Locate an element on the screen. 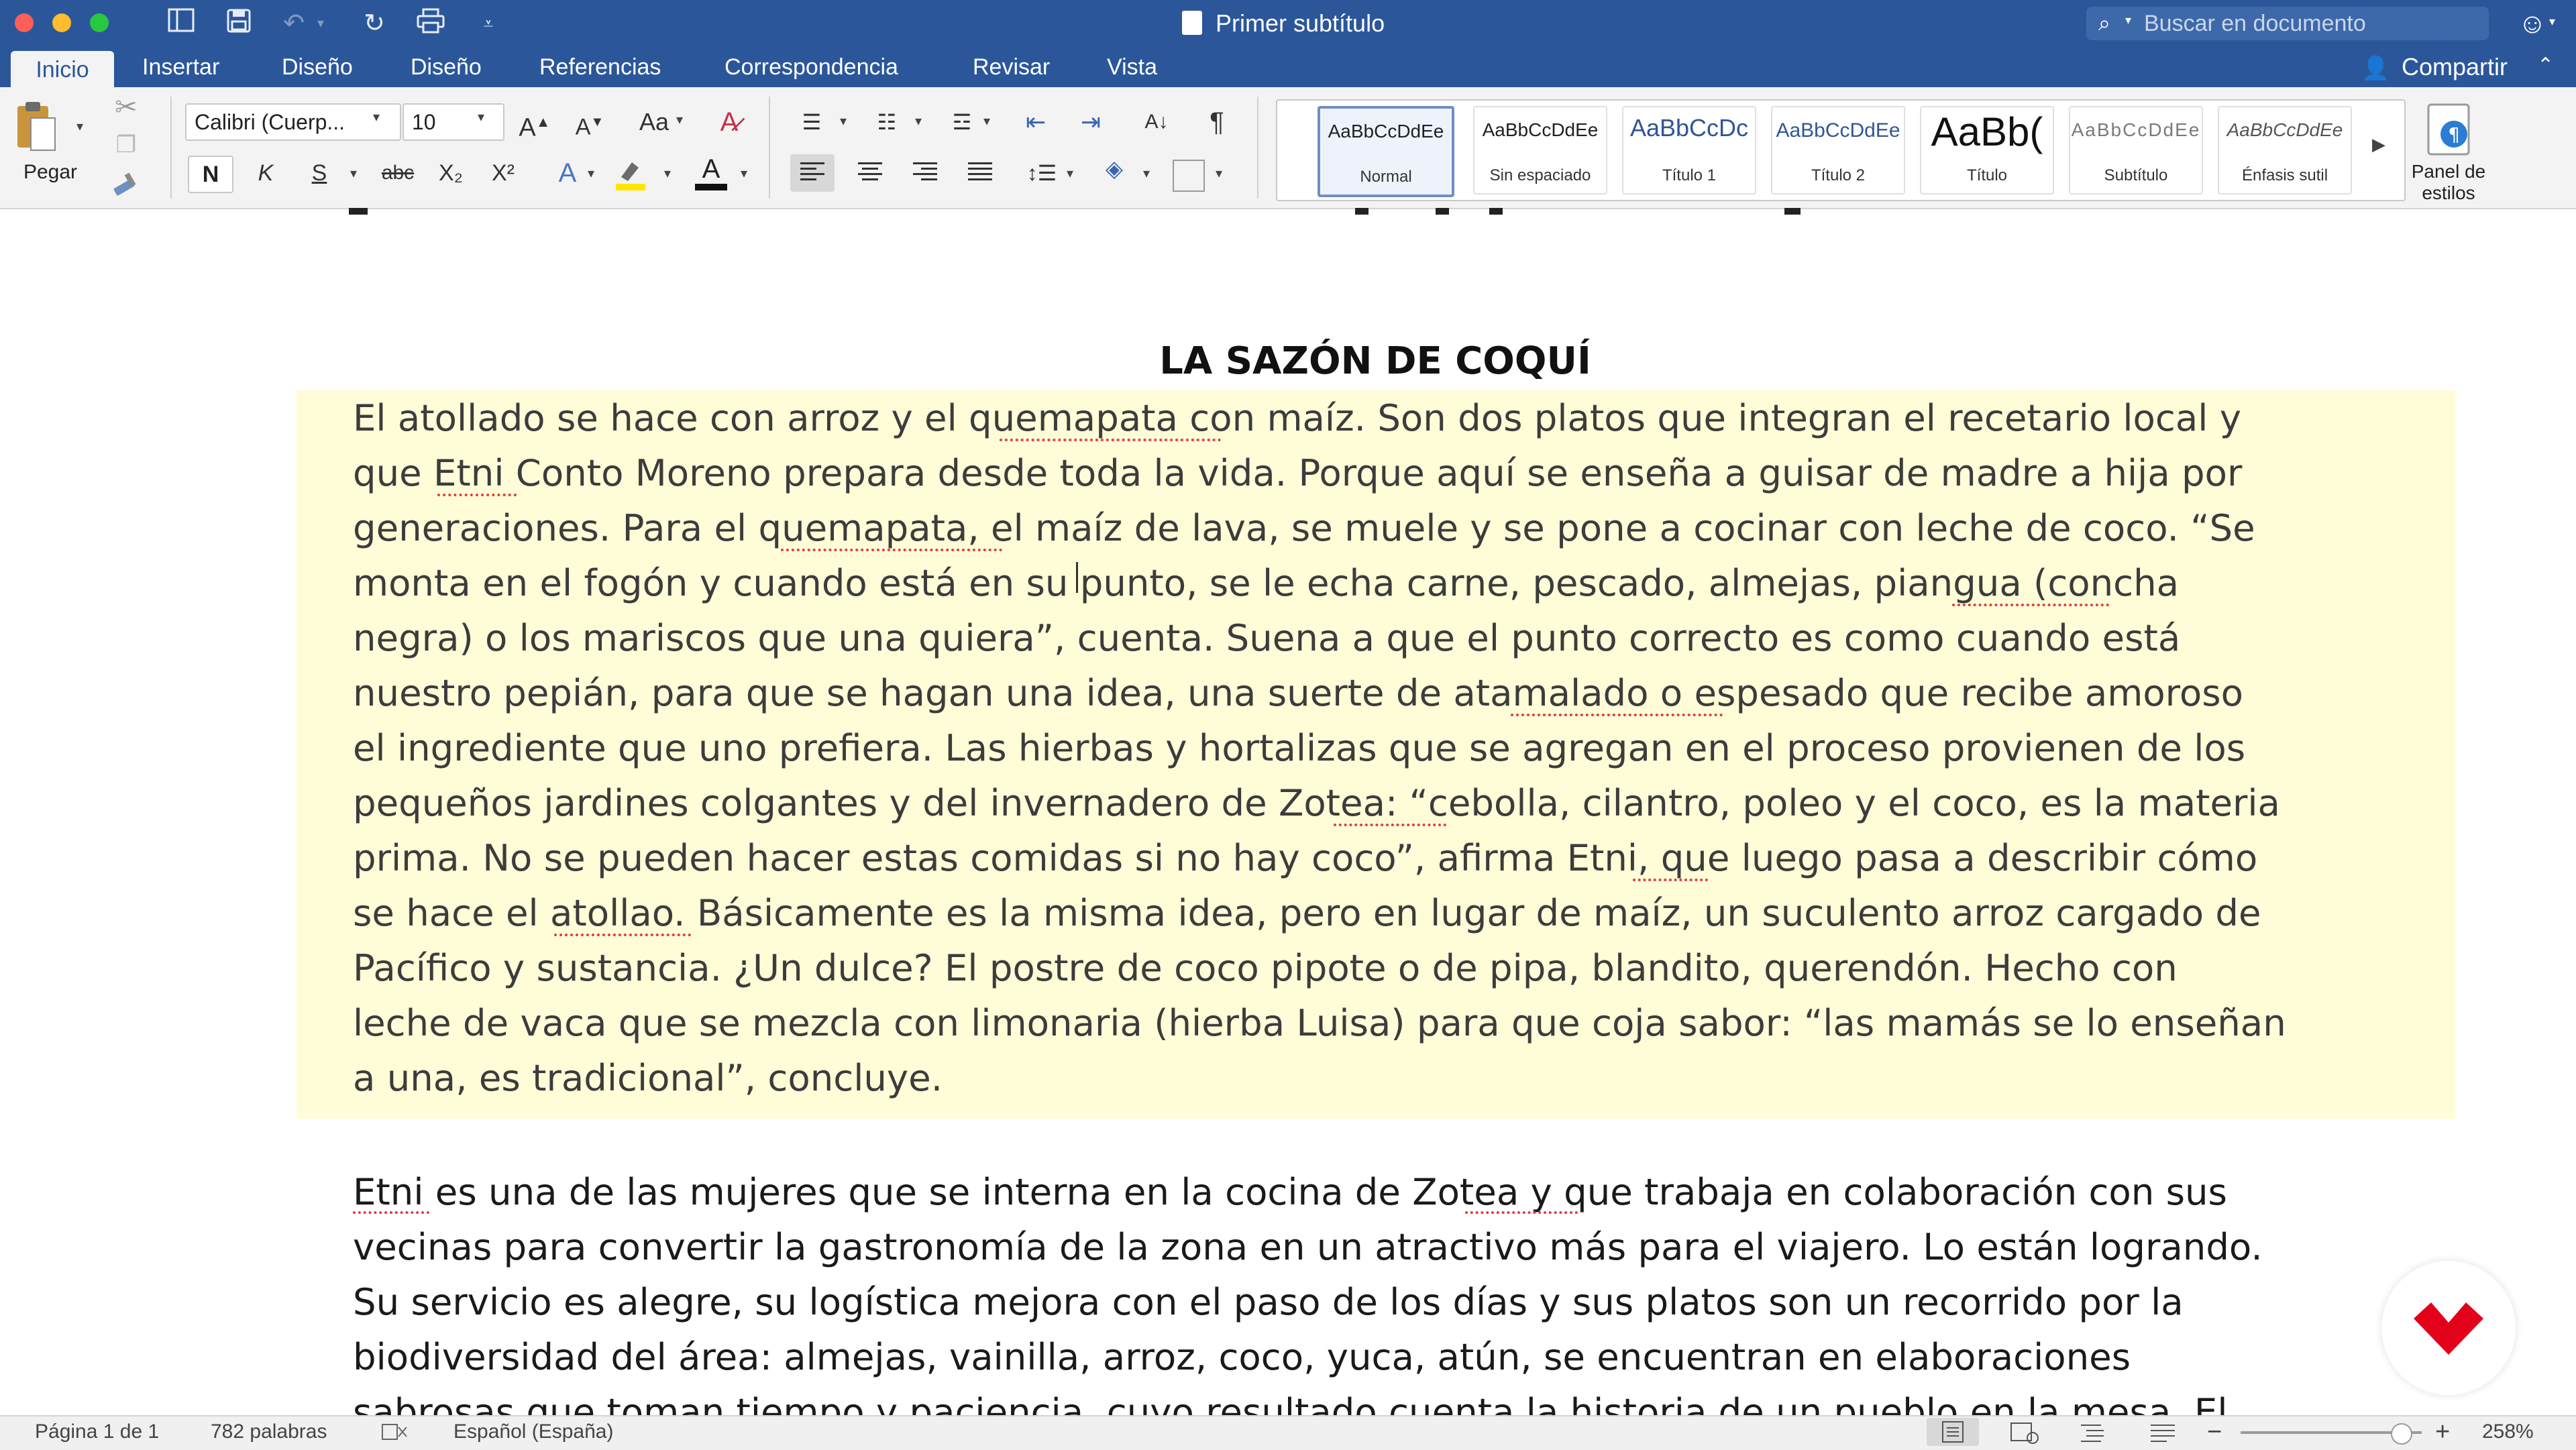  bullets-dropdown-icon: ▾ is located at coordinates (843, 121).